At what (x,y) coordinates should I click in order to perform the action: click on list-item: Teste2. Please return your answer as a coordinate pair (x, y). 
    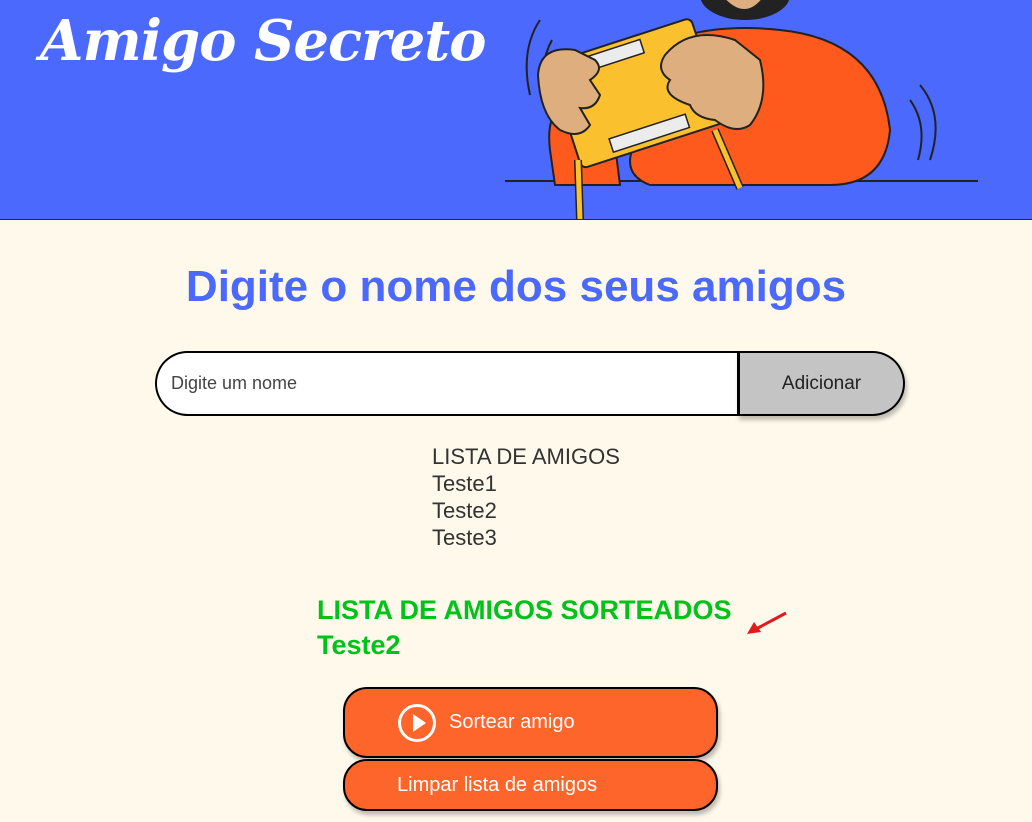
    Looking at the image, I should click on (464, 510).